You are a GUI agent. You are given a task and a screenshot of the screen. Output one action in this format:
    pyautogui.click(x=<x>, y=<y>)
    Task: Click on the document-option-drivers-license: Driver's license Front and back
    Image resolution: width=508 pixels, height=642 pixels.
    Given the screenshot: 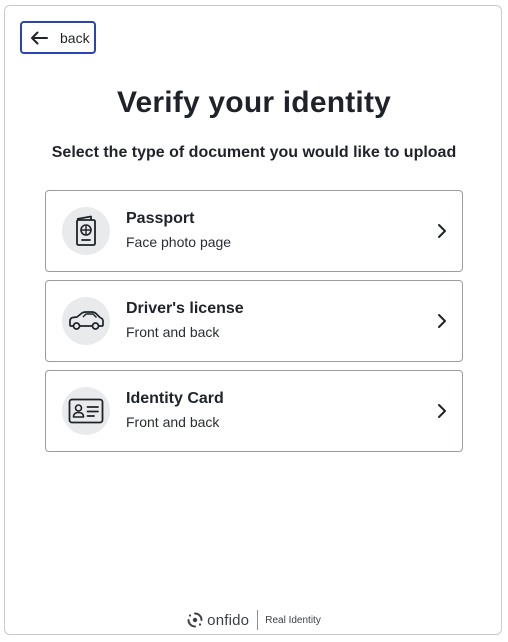 What is the action you would take?
    pyautogui.click(x=254, y=321)
    